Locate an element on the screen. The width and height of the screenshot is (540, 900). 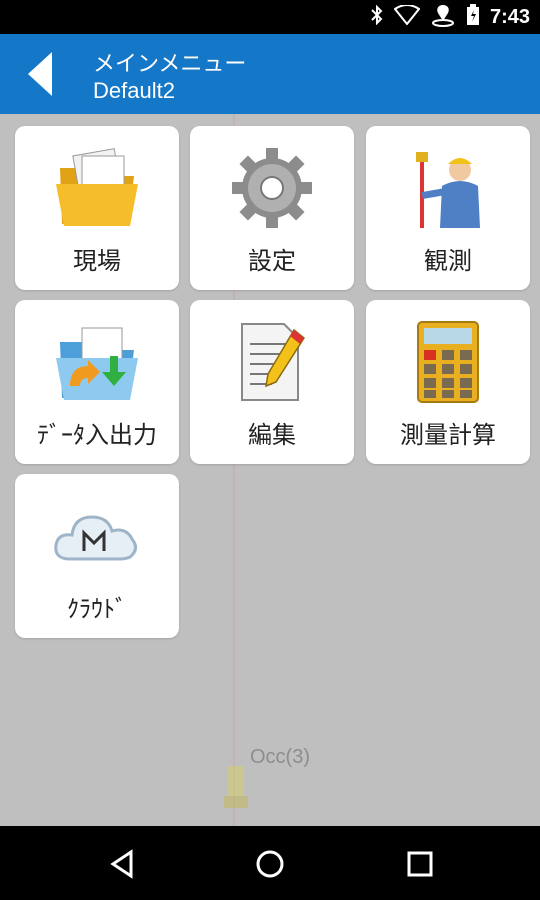
nav-home-button is located at coordinates (270, 864).